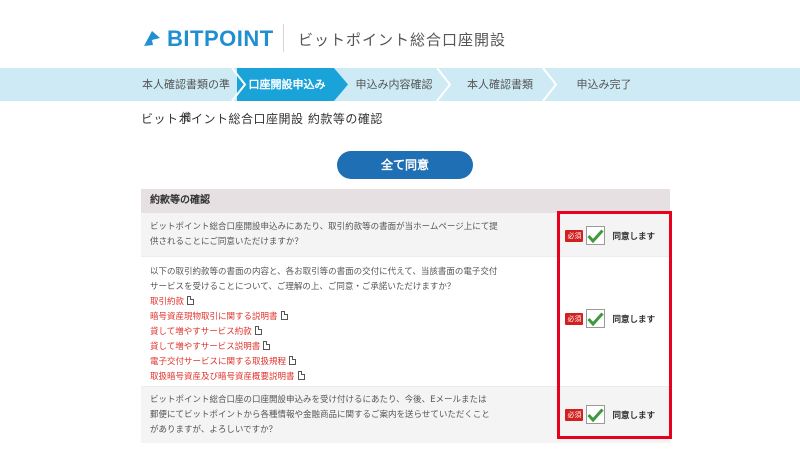 The width and height of the screenshot is (800, 459). What do you see at coordinates (152, 38) in the screenshot?
I see `logo-icon` at bounding box center [152, 38].